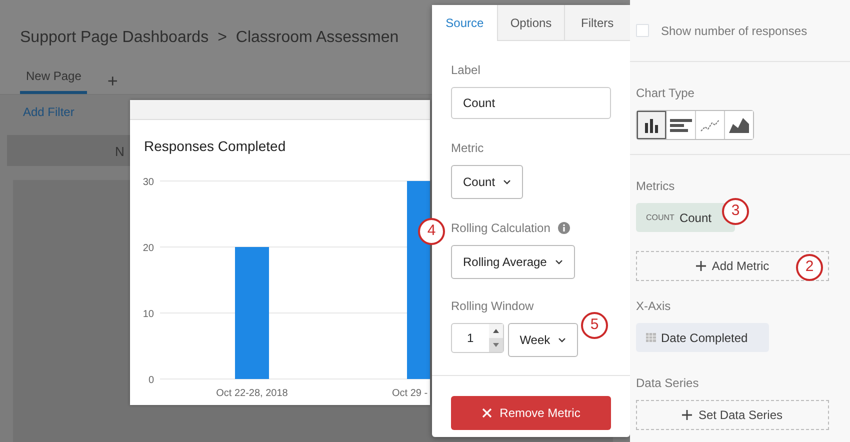 This screenshot has width=850, height=442. I want to click on x-axis-chip: Date Completed, so click(702, 337).